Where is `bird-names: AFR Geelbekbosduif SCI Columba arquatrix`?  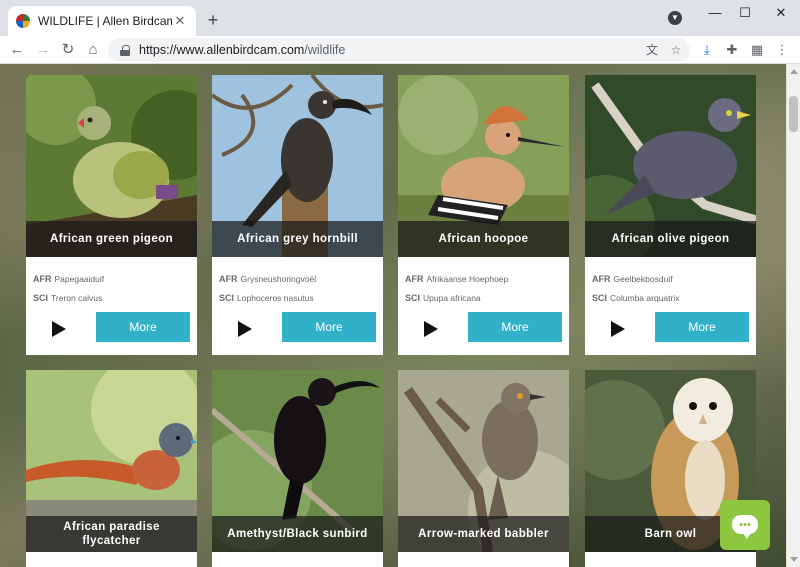 bird-names: AFR Geelbekbosduif SCI Columba arquatrix is located at coordinates (635, 292).